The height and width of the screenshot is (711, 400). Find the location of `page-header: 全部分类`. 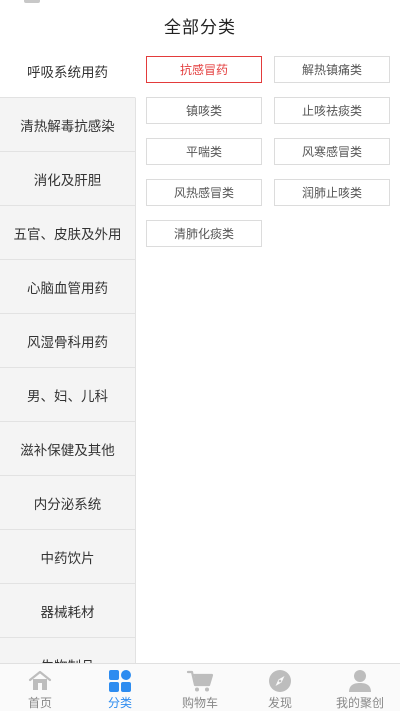

page-header: 全部分类 is located at coordinates (200, 25).